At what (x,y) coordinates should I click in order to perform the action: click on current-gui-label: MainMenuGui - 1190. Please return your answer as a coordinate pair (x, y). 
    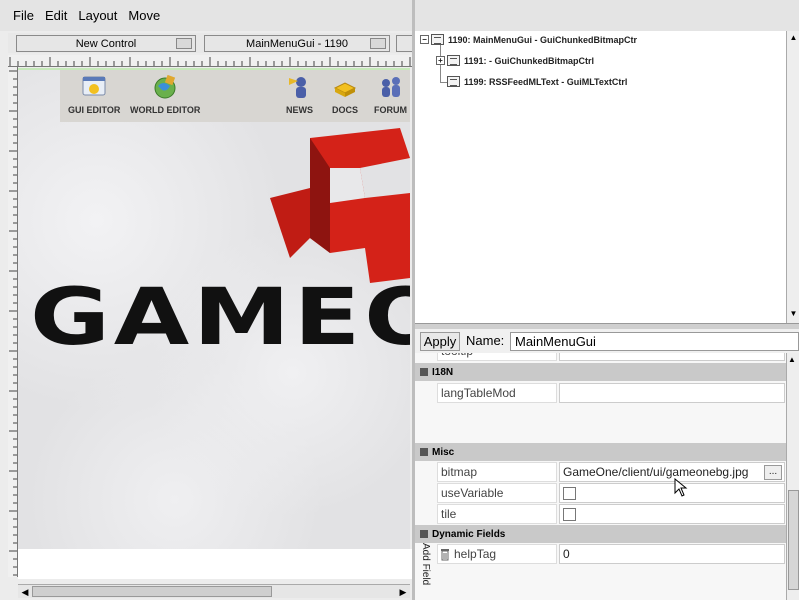
    Looking at the image, I should click on (297, 43).